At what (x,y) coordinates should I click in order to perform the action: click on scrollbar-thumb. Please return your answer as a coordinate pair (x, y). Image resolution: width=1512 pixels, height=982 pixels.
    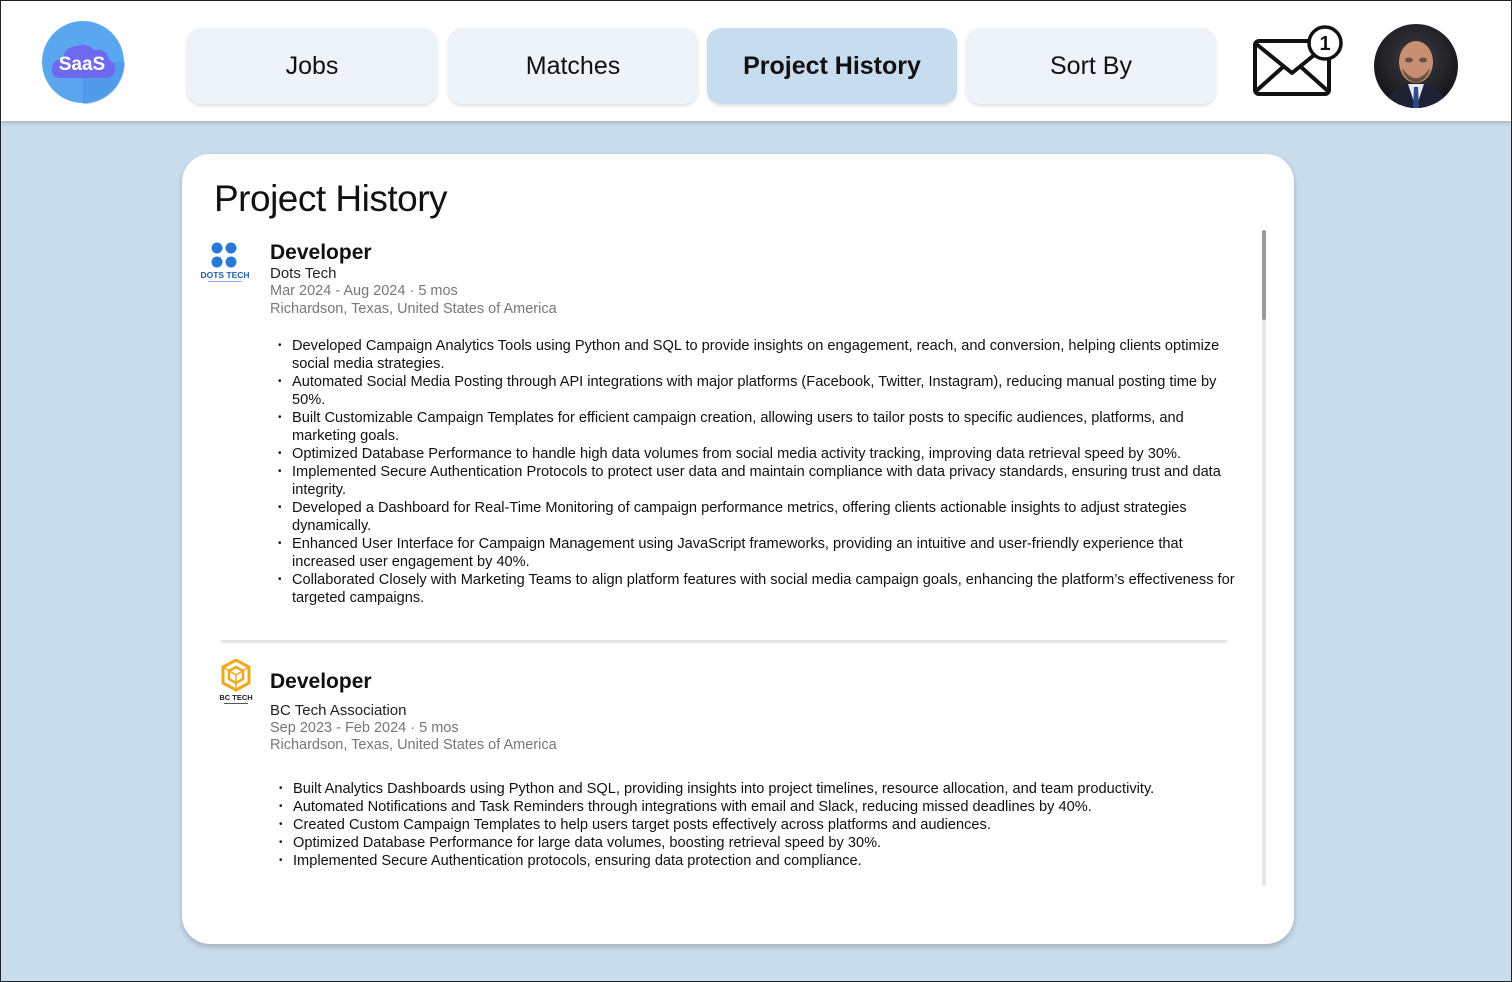
    Looking at the image, I should click on (1264, 275).